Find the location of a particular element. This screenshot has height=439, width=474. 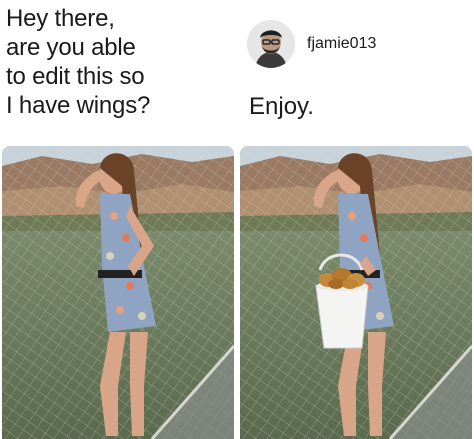

request-line-3: to edit this so is located at coordinates (75, 76).